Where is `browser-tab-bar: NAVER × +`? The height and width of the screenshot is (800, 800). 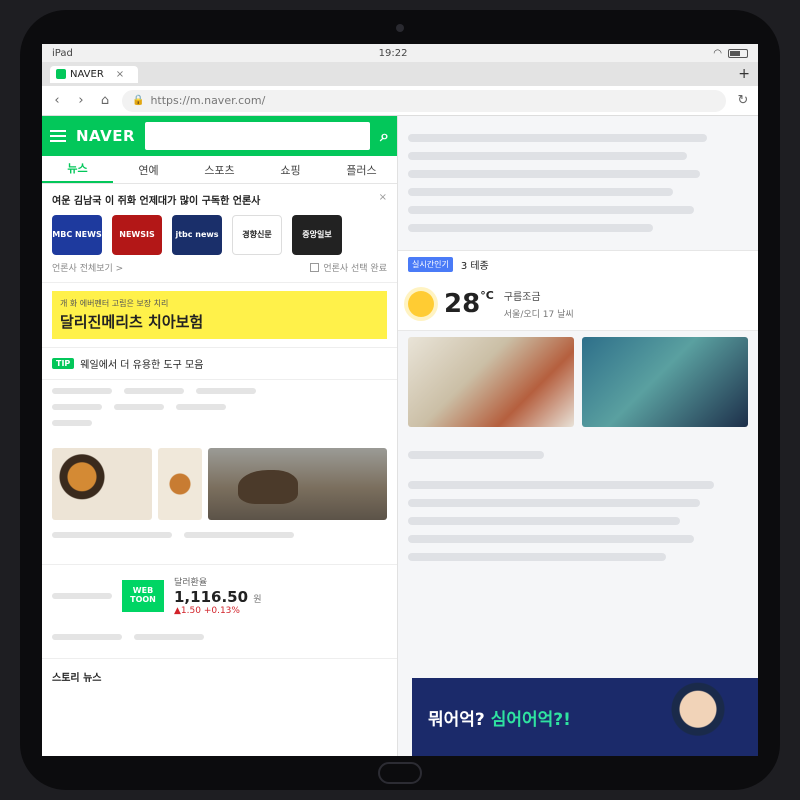 browser-tab-bar: NAVER × + is located at coordinates (400, 74).